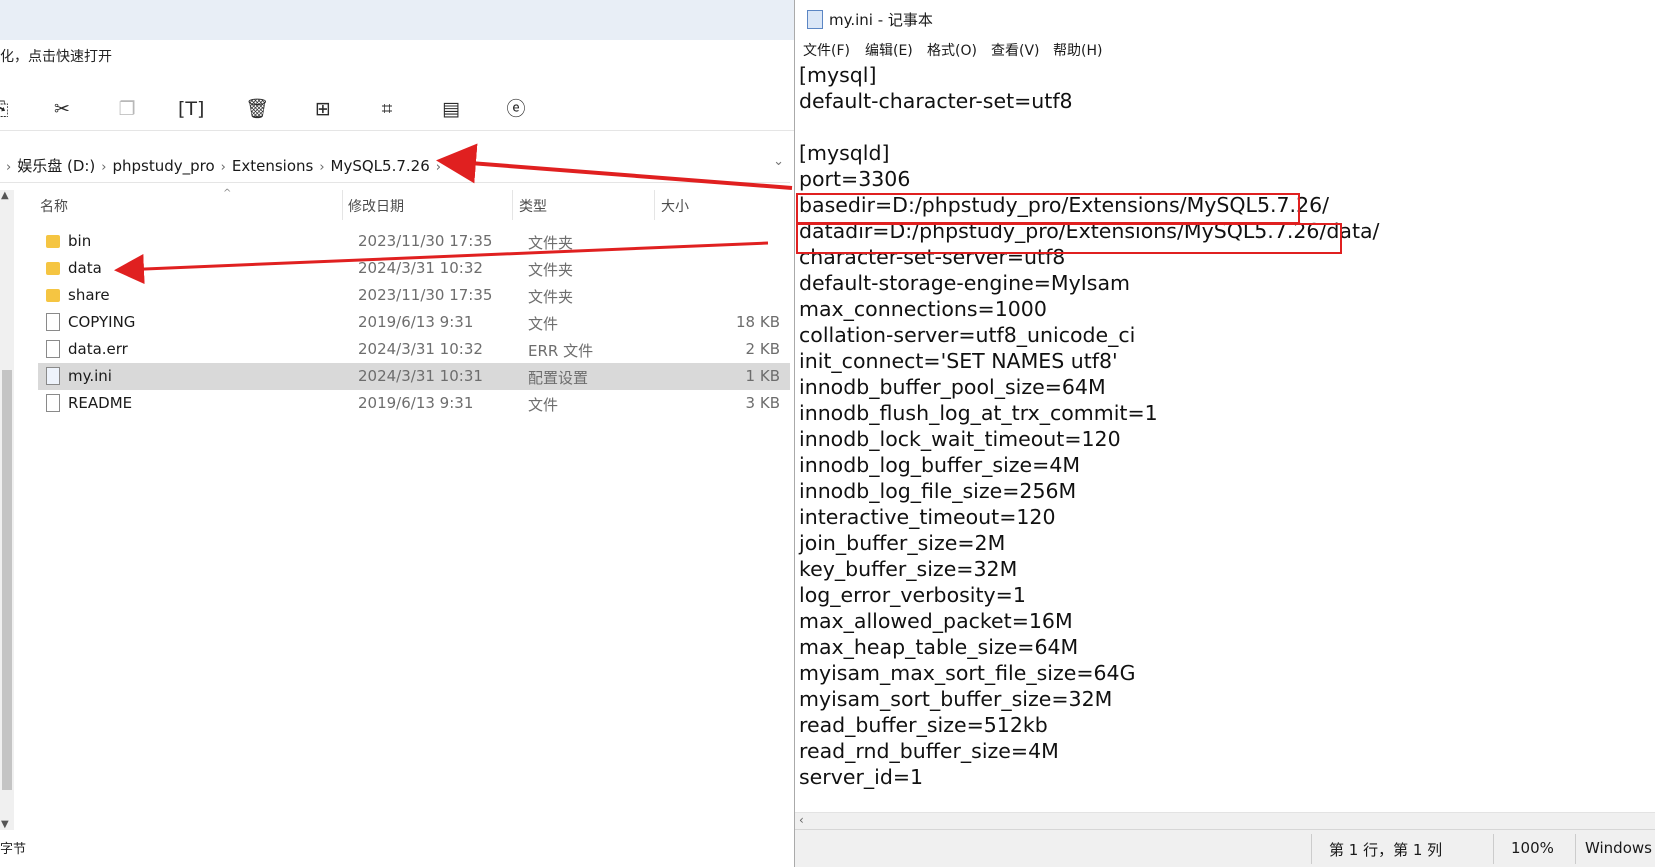  What do you see at coordinates (964, 283) in the screenshot?
I see `code-line: default-storage-engine=MyIsam` at bounding box center [964, 283].